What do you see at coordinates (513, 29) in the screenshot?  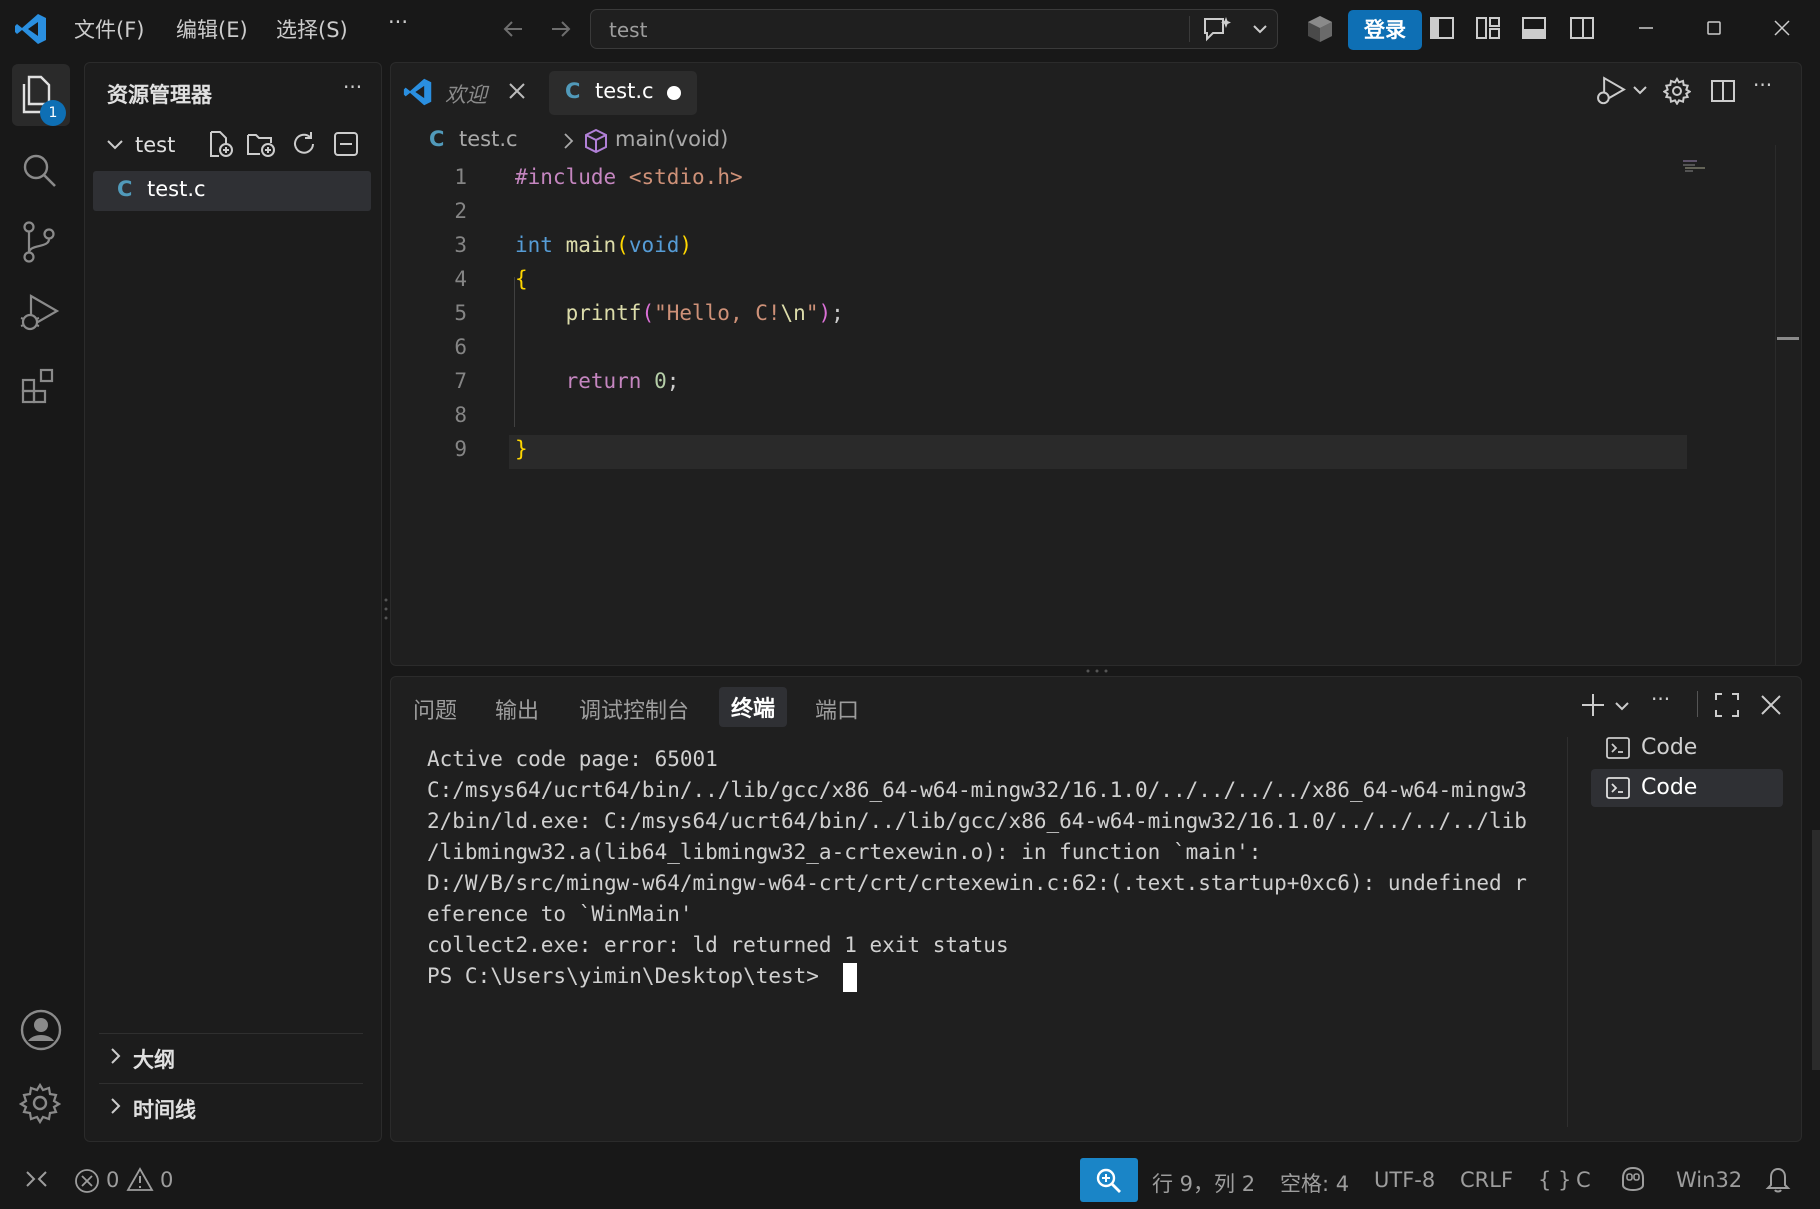 I see `back-arrow-icon` at bounding box center [513, 29].